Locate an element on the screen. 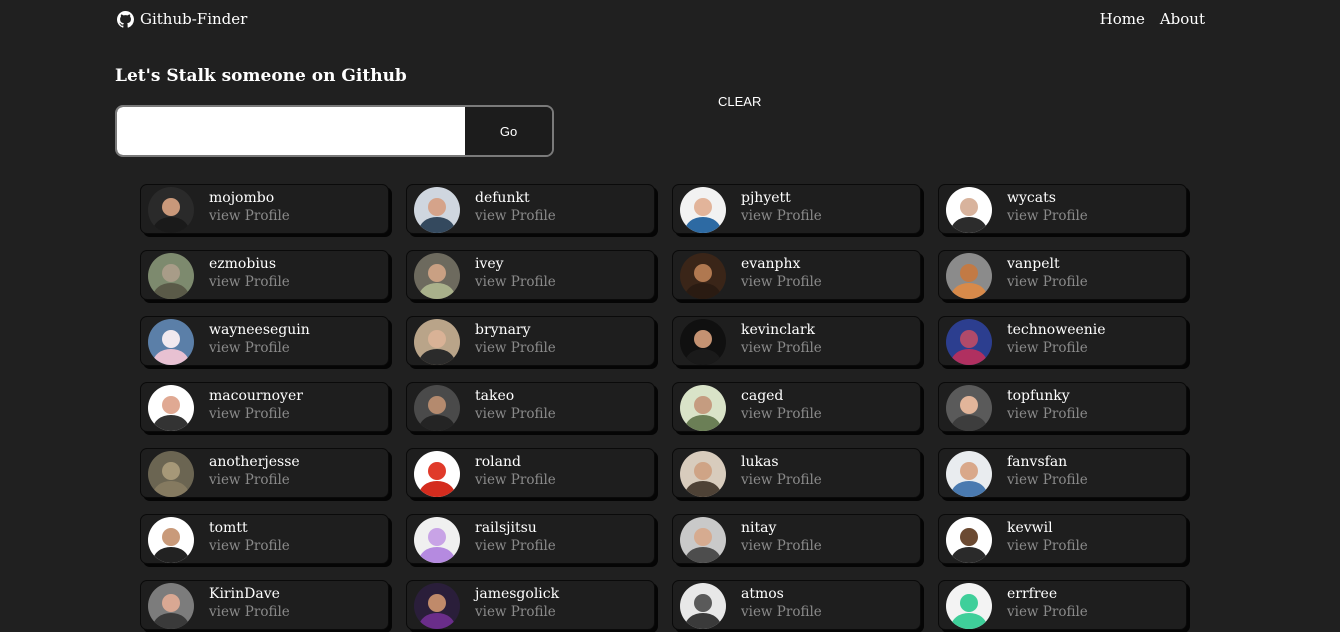 The height and width of the screenshot is (632, 1340). user-card: fanvsfan view Profile is located at coordinates (1062, 473).